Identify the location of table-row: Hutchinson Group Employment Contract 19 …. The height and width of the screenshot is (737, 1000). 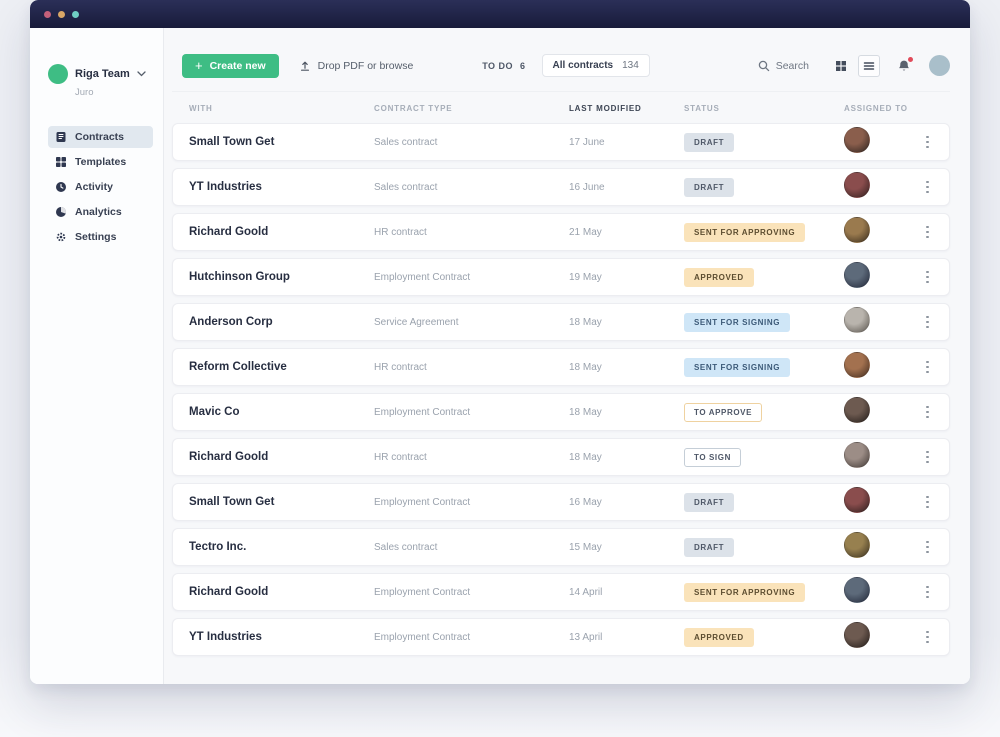
(561, 277).